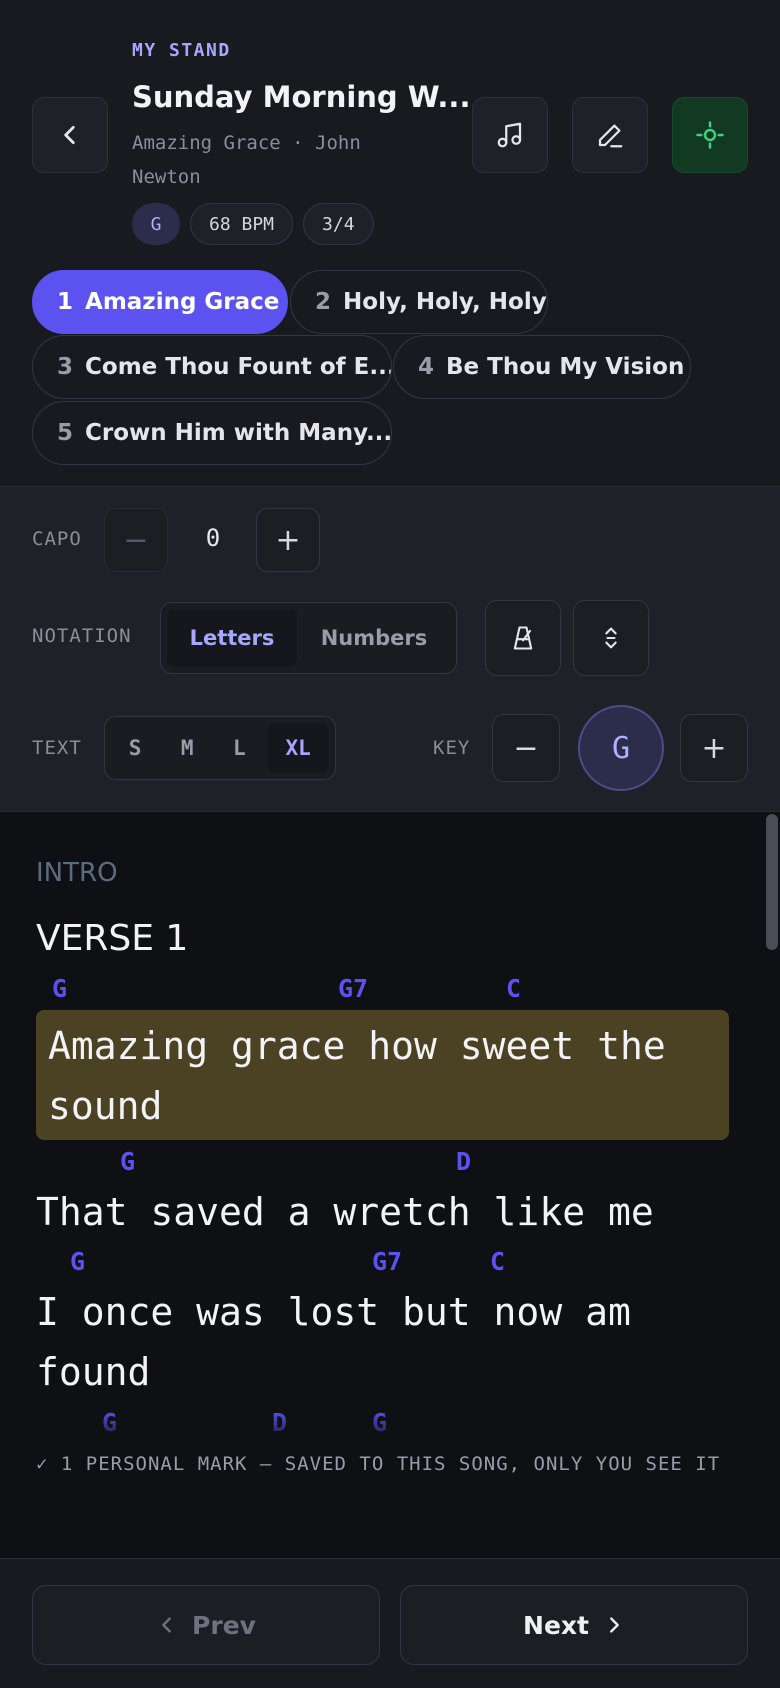 The height and width of the screenshot is (1688, 780). I want to click on sheet-fade, so click(390, 1427).